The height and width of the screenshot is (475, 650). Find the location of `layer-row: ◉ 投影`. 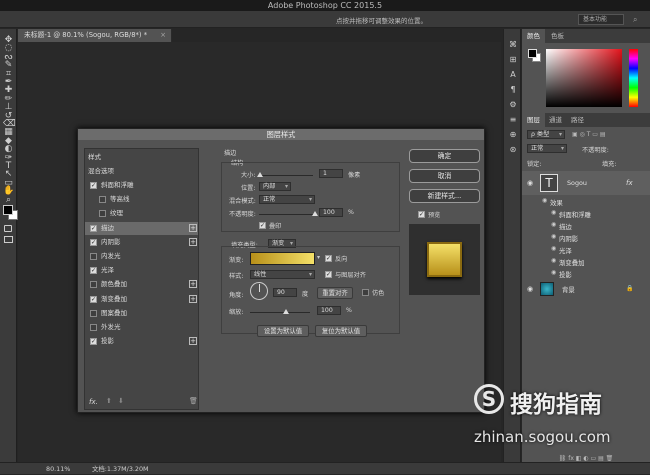

layer-row: ◉ 投影 is located at coordinates (586, 273).